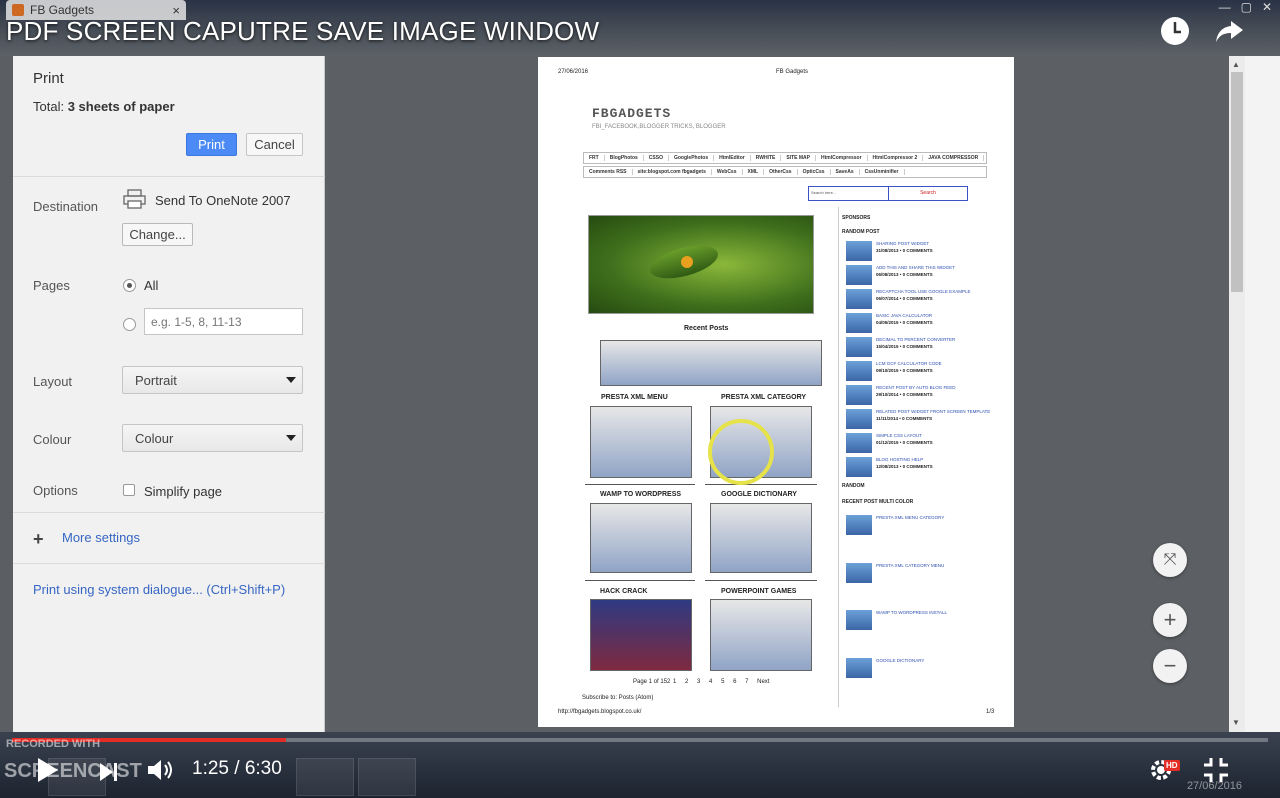  What do you see at coordinates (990, 712) in the screenshot?
I see `page-footer-number: 1/3` at bounding box center [990, 712].